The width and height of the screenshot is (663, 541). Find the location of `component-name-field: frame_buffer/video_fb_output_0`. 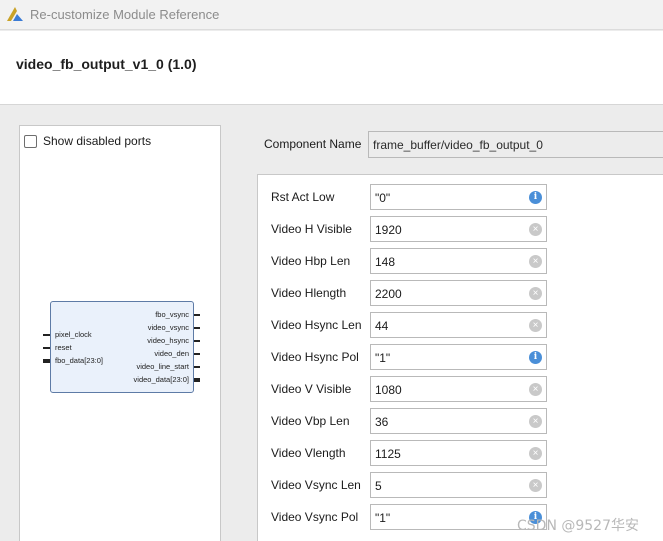

component-name-field: frame_buffer/video_fb_output_0 is located at coordinates (515, 144).